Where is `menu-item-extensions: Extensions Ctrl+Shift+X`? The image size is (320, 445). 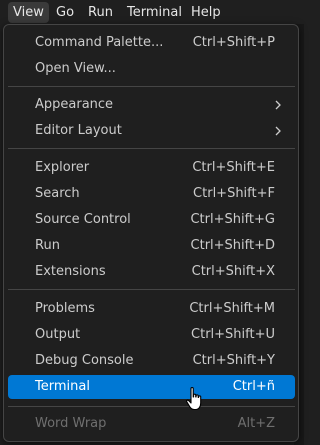 menu-item-extensions: Extensions Ctrl+Shift+X is located at coordinates (151, 272).